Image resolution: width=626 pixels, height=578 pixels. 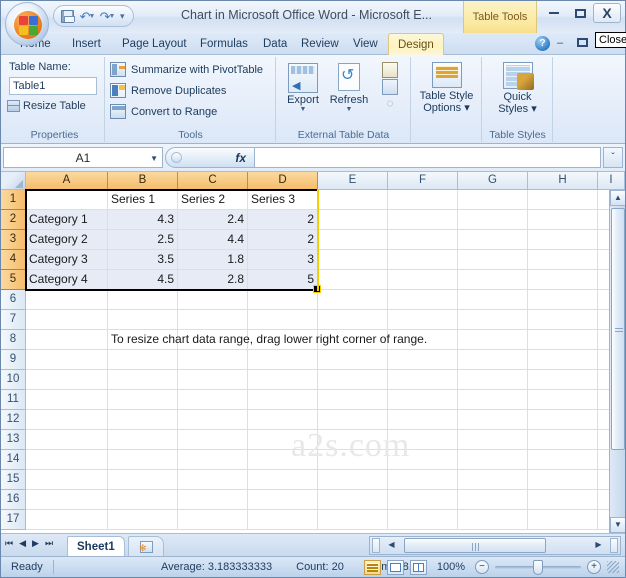 What do you see at coordinates (67, 440) in the screenshot?
I see `cell-A13` at bounding box center [67, 440].